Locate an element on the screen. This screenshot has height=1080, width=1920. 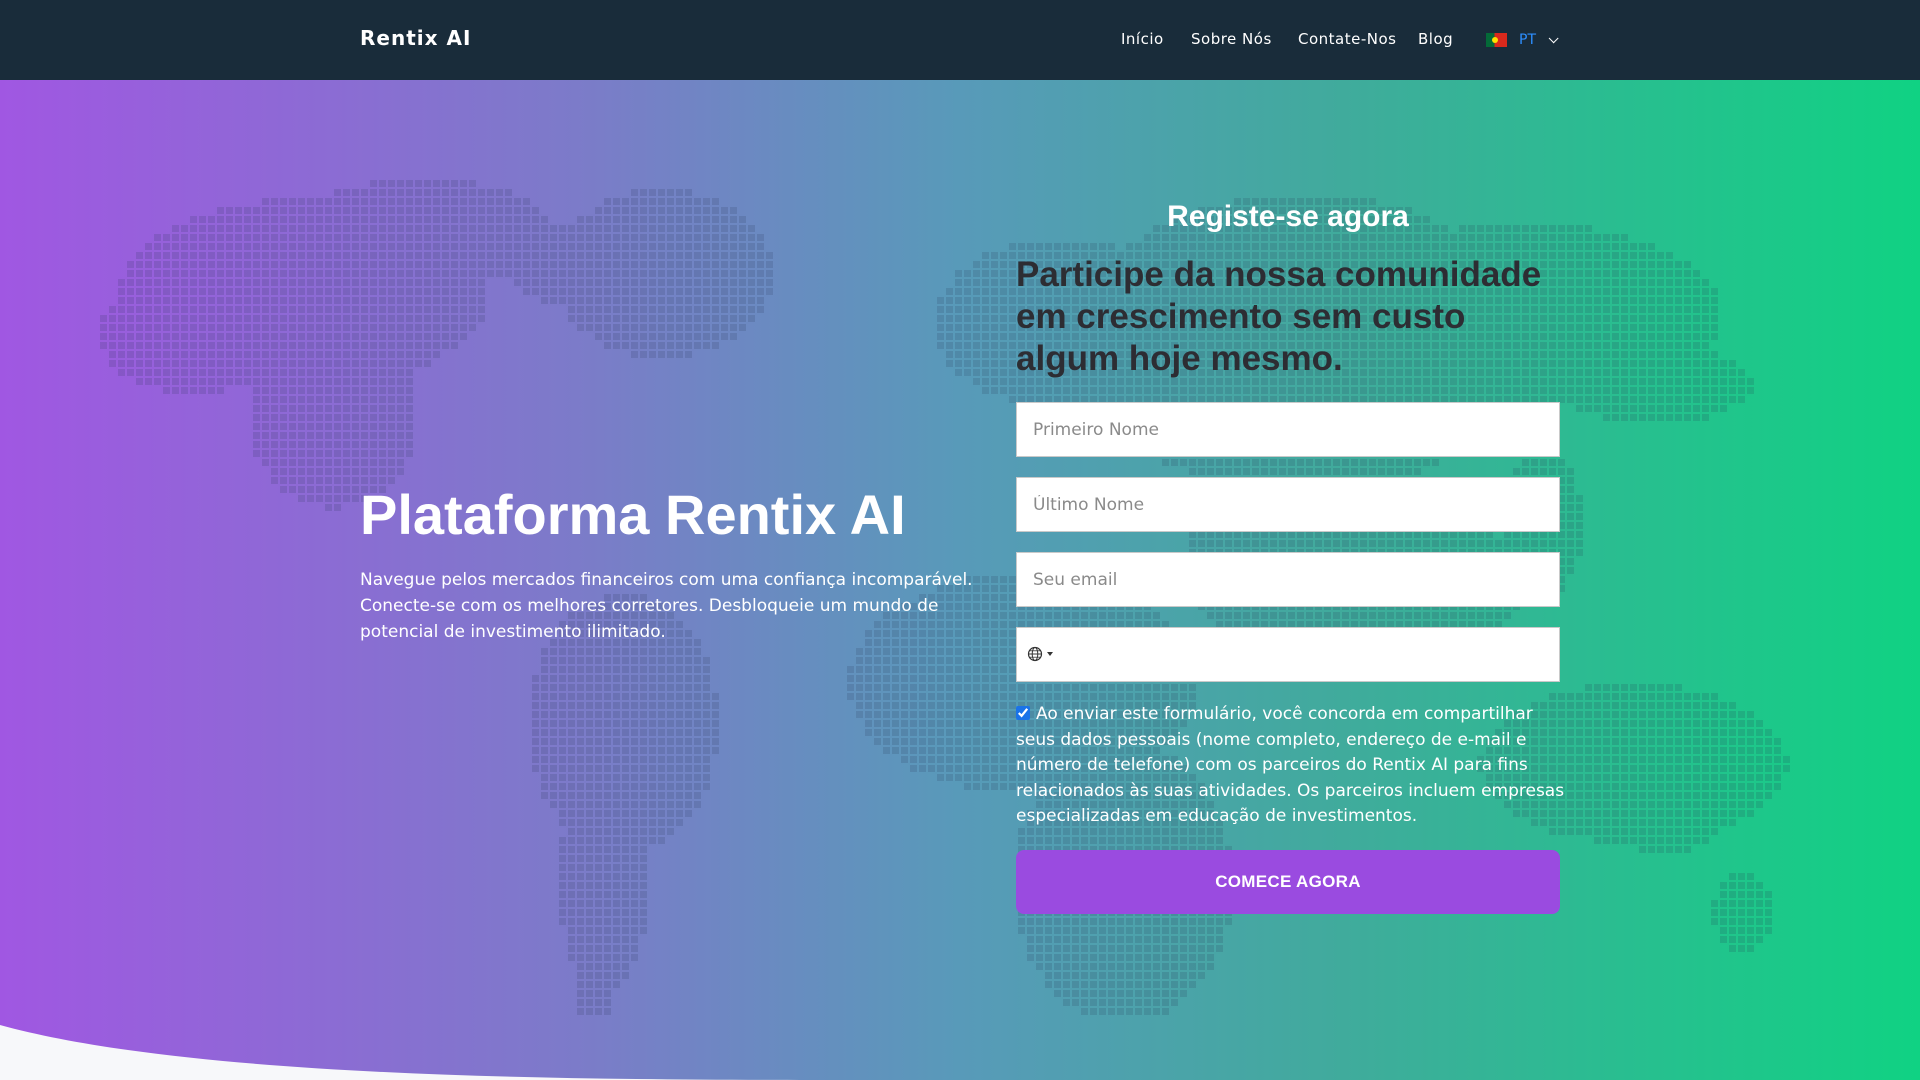
phone-country-dropdown is located at coordinates (1040, 654).